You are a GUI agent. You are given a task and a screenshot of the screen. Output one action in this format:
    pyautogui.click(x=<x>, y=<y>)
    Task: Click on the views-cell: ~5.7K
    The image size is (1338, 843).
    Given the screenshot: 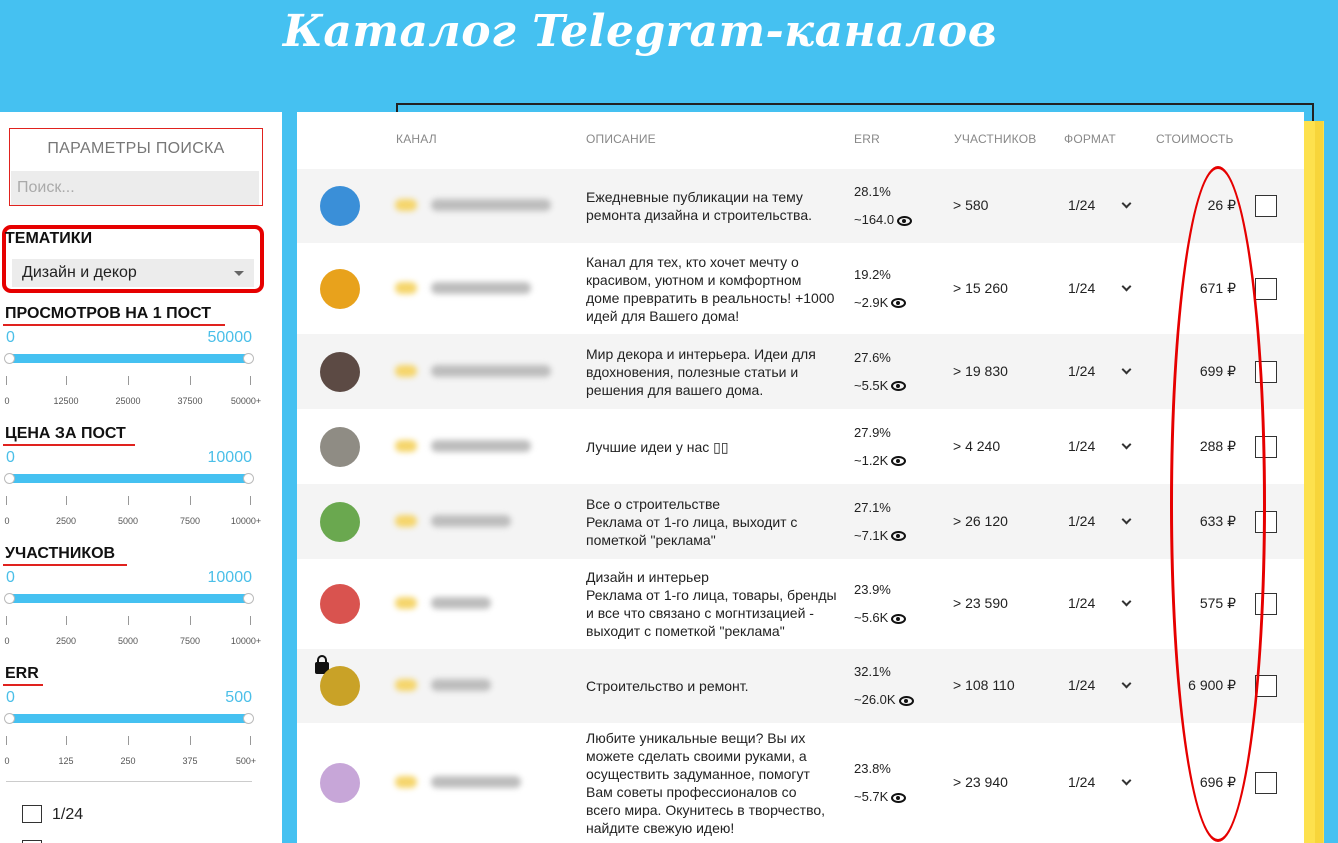 What is the action you would take?
    pyautogui.click(x=880, y=797)
    